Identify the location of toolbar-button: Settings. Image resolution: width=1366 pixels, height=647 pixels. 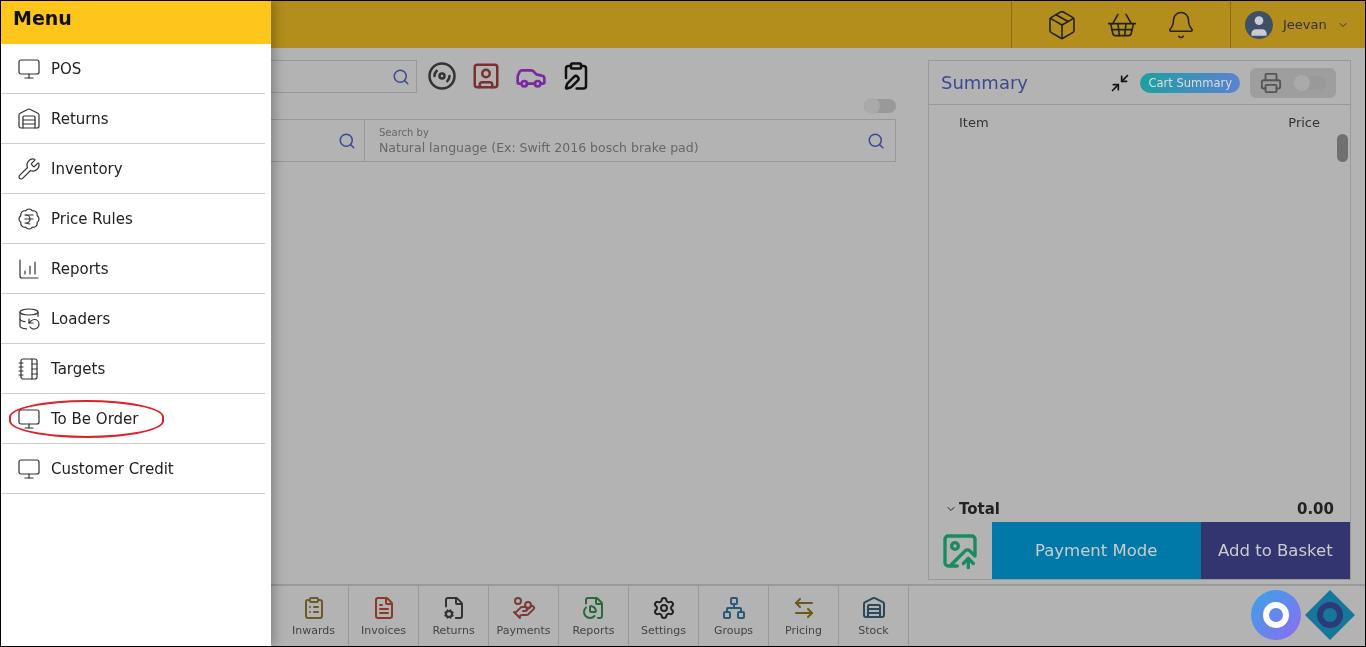
(664, 616).